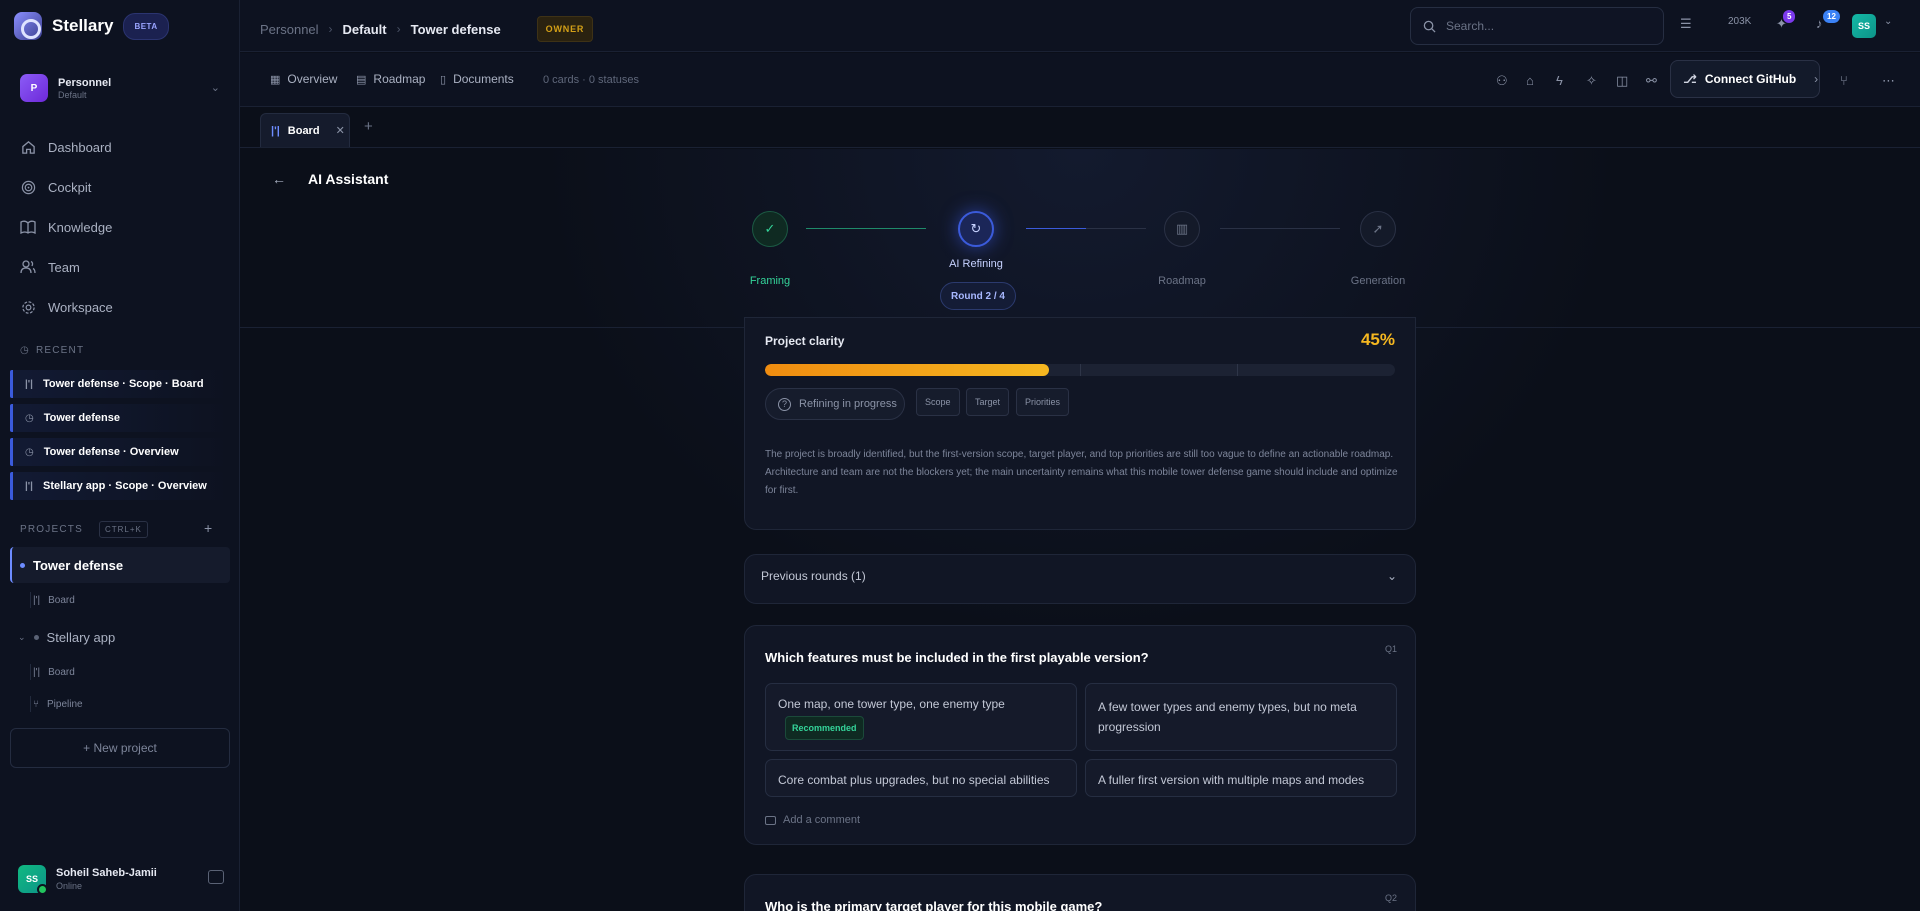 This screenshot has width=1920, height=911. Describe the element at coordinates (770, 820) in the screenshot. I see `comment-icon` at that location.